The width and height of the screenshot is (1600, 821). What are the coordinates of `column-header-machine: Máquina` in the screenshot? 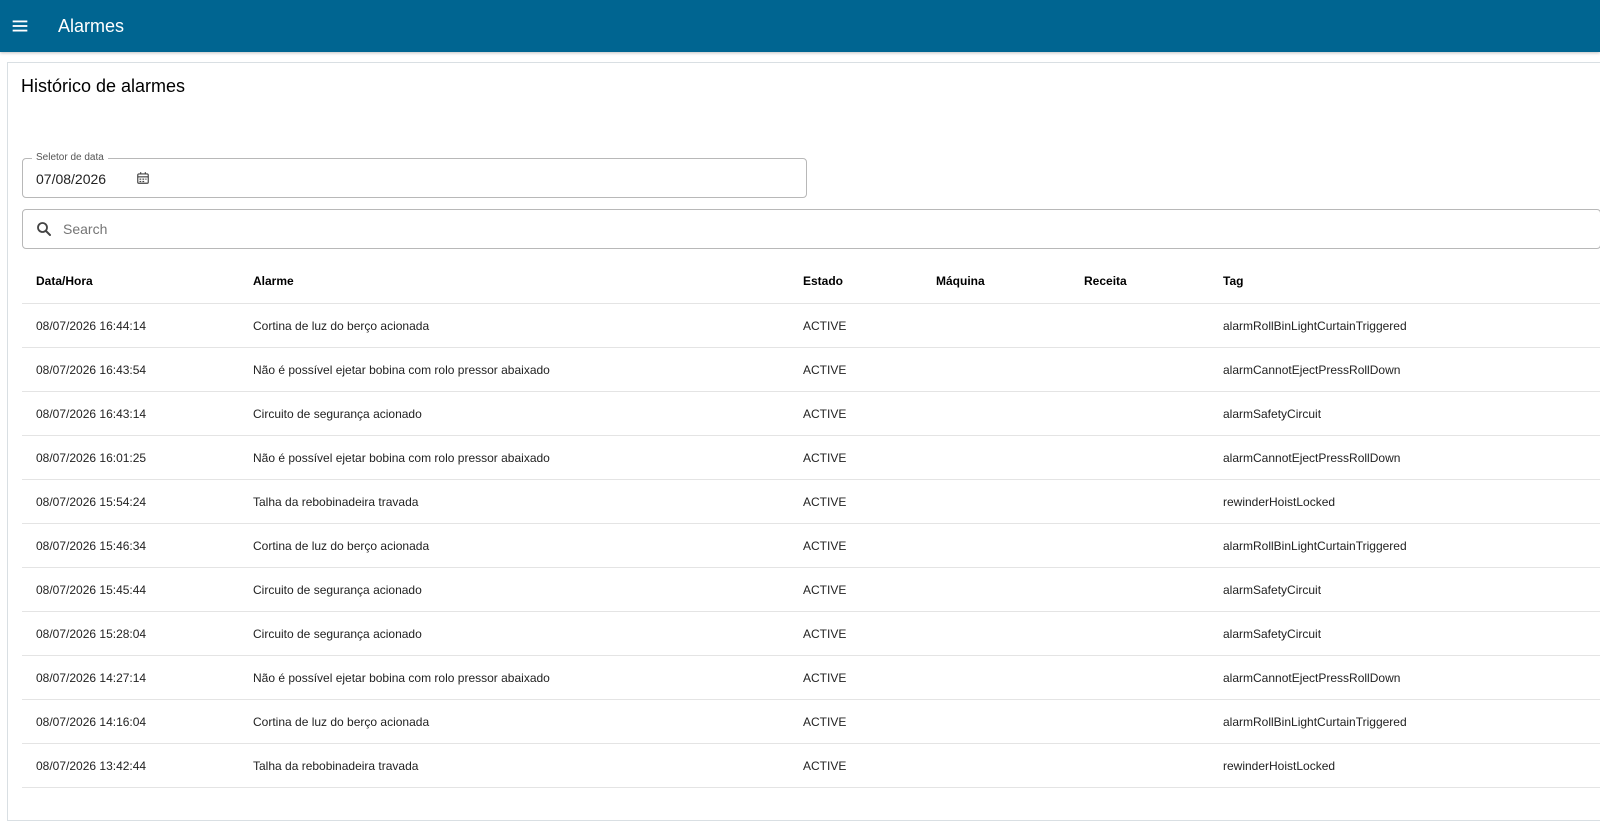 It's located at (996, 281).